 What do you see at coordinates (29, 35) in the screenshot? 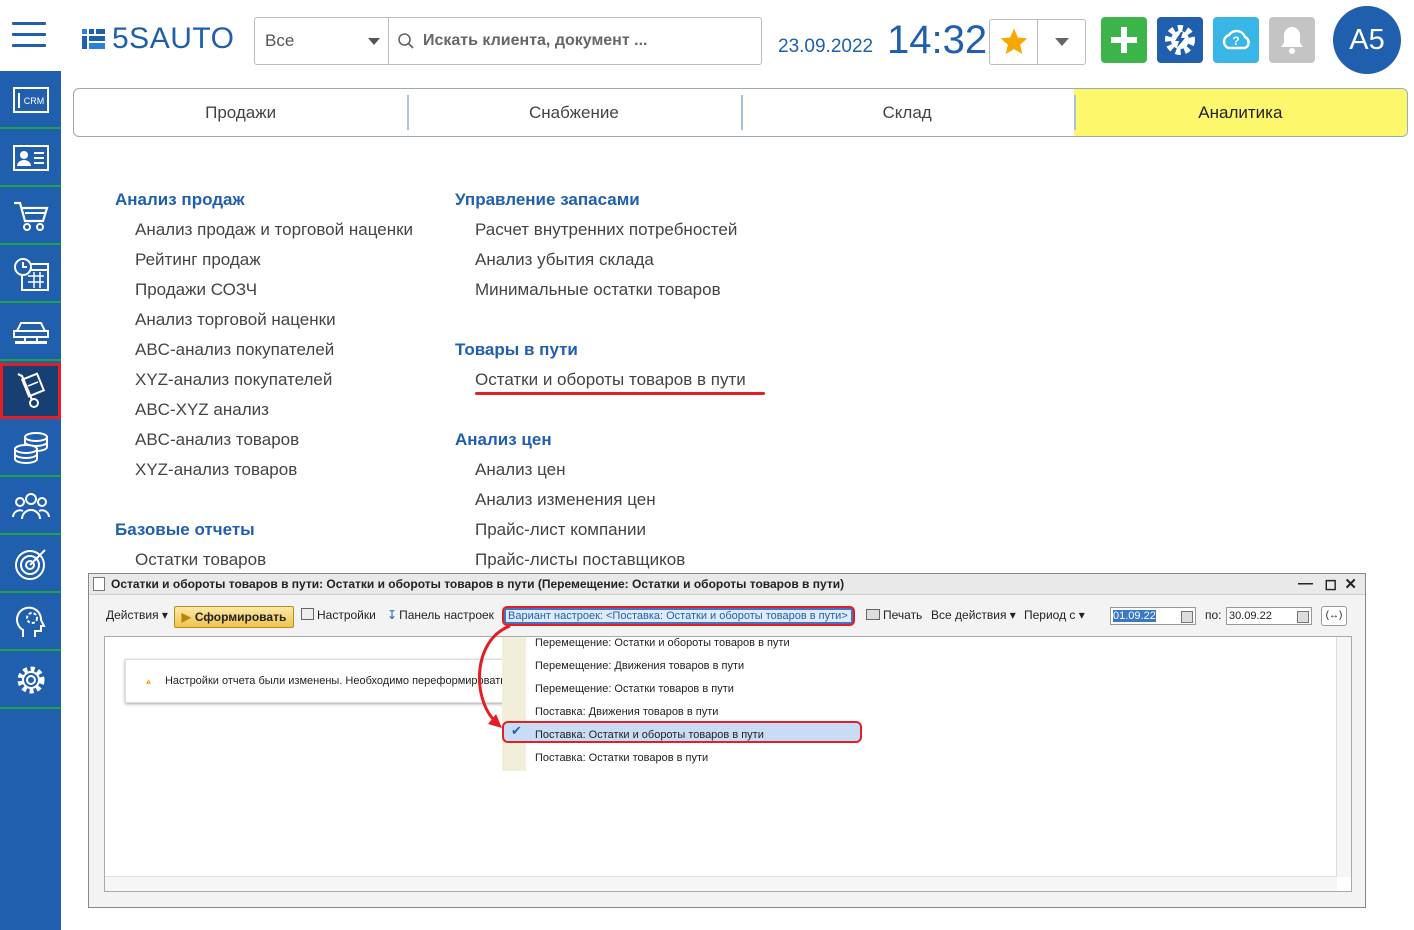
I see `menu-toggle-button` at bounding box center [29, 35].